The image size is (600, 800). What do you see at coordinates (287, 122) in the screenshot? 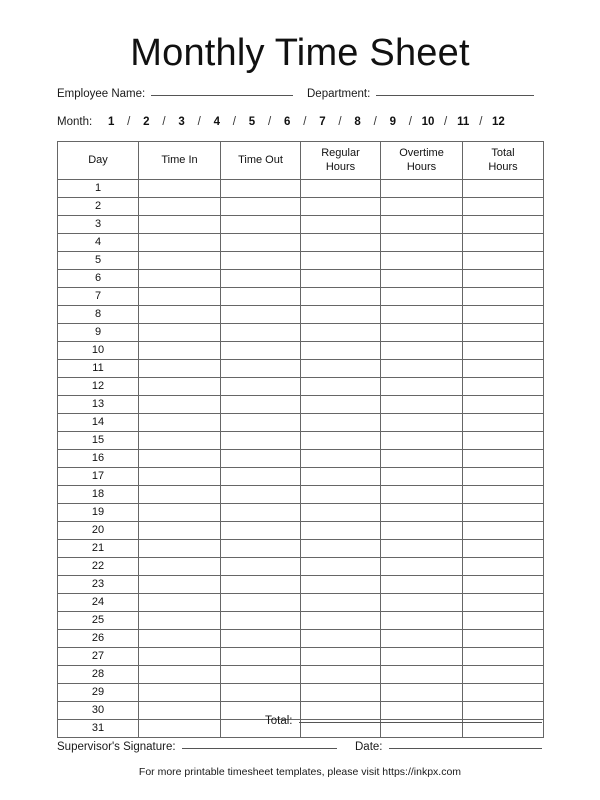
I see `month-option-6: 6` at bounding box center [287, 122].